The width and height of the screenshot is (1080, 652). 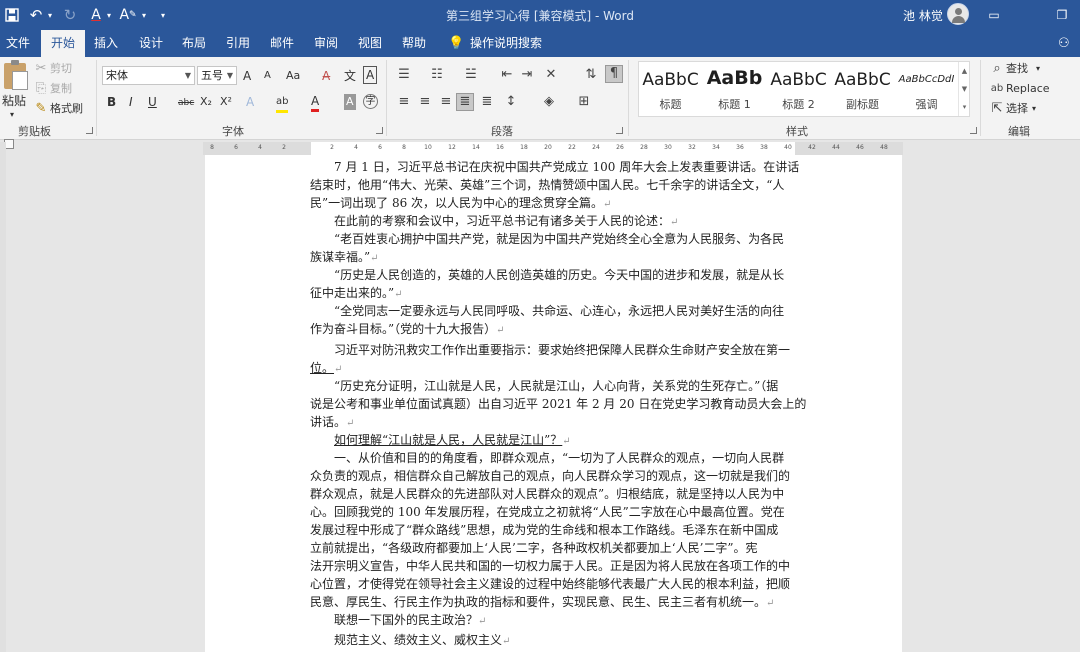 I want to click on subscript-button: X₂, so click(x=206, y=102).